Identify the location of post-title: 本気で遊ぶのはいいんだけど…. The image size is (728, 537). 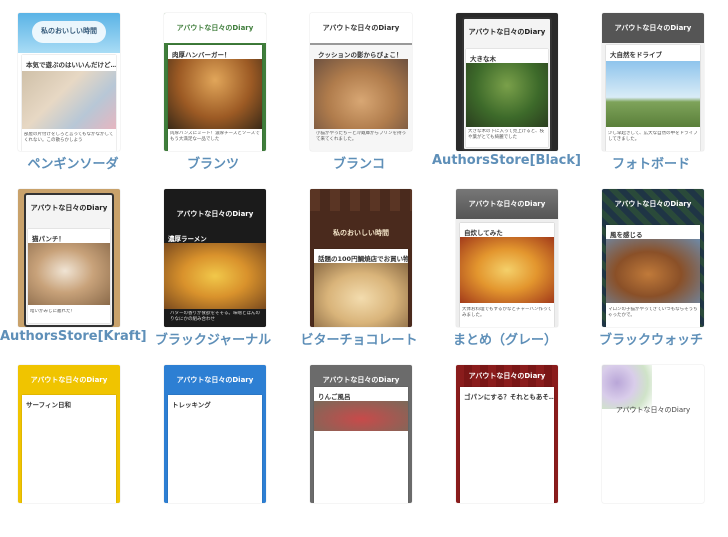
(71, 65).